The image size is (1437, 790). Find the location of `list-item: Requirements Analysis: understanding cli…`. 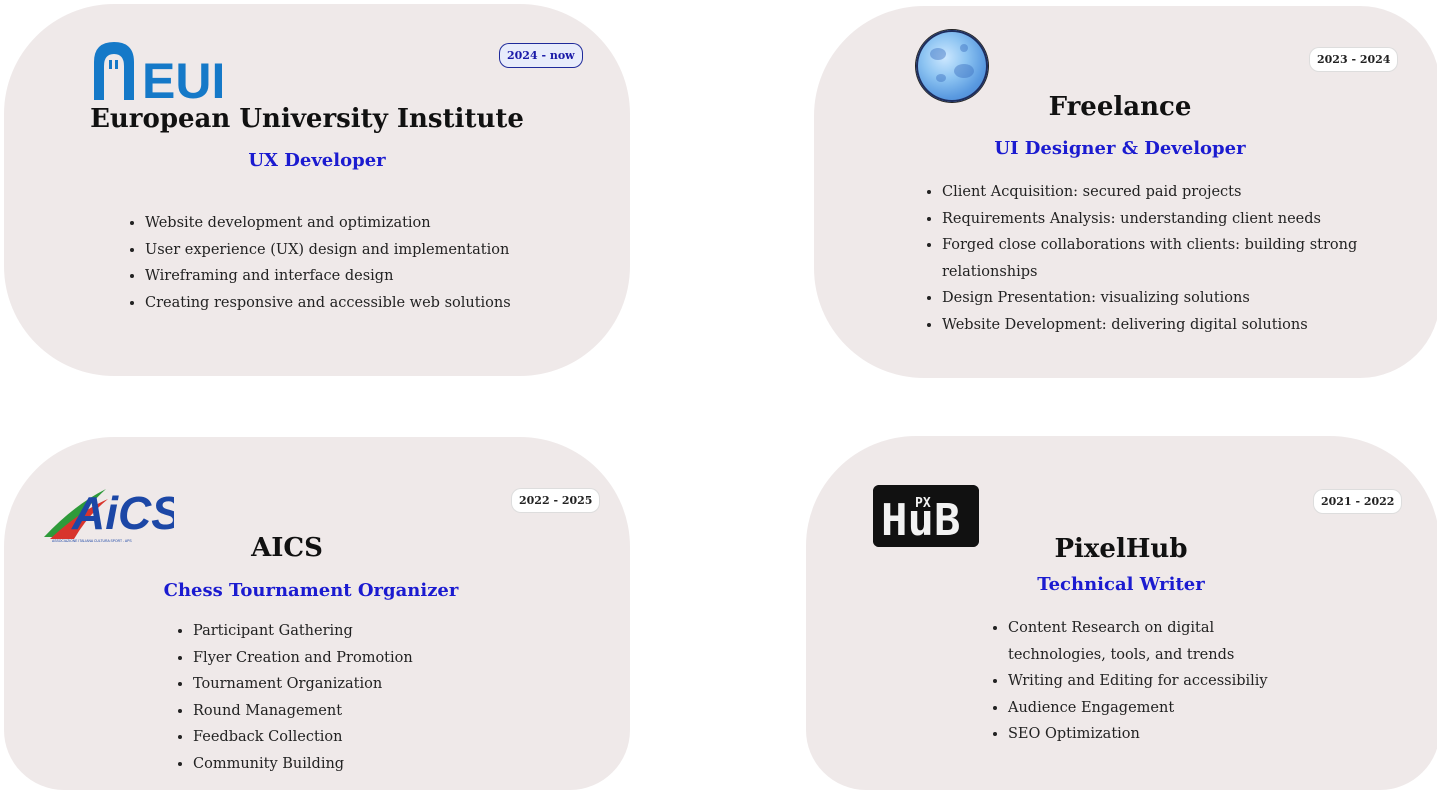

list-item: Requirements Analysis: understanding cli… is located at coordinates (1167, 219).